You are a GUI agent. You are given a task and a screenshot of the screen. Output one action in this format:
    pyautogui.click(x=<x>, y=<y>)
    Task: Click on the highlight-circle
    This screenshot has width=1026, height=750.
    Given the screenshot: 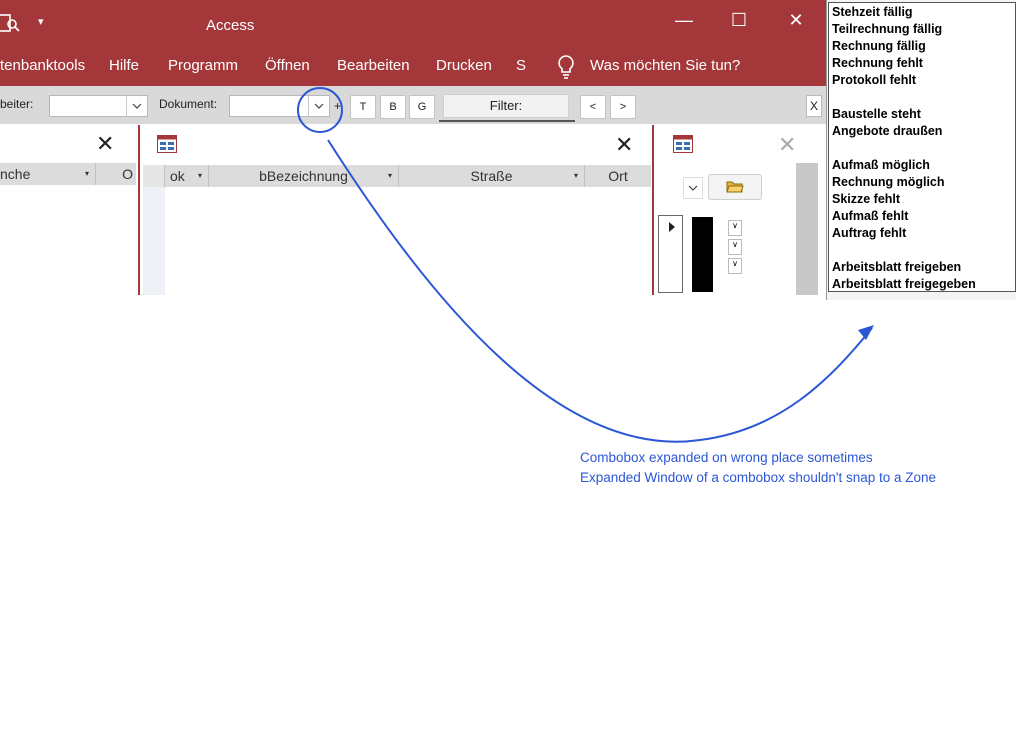 What is the action you would take?
    pyautogui.click(x=320, y=110)
    